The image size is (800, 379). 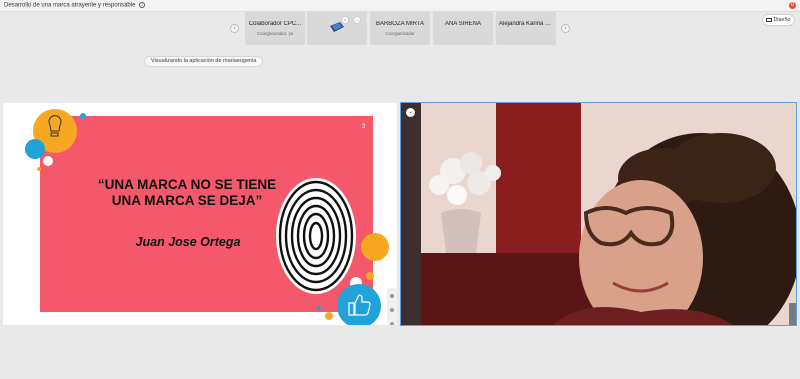 I want to click on participant-name: ANA SIRENA, so click(x=462, y=24).